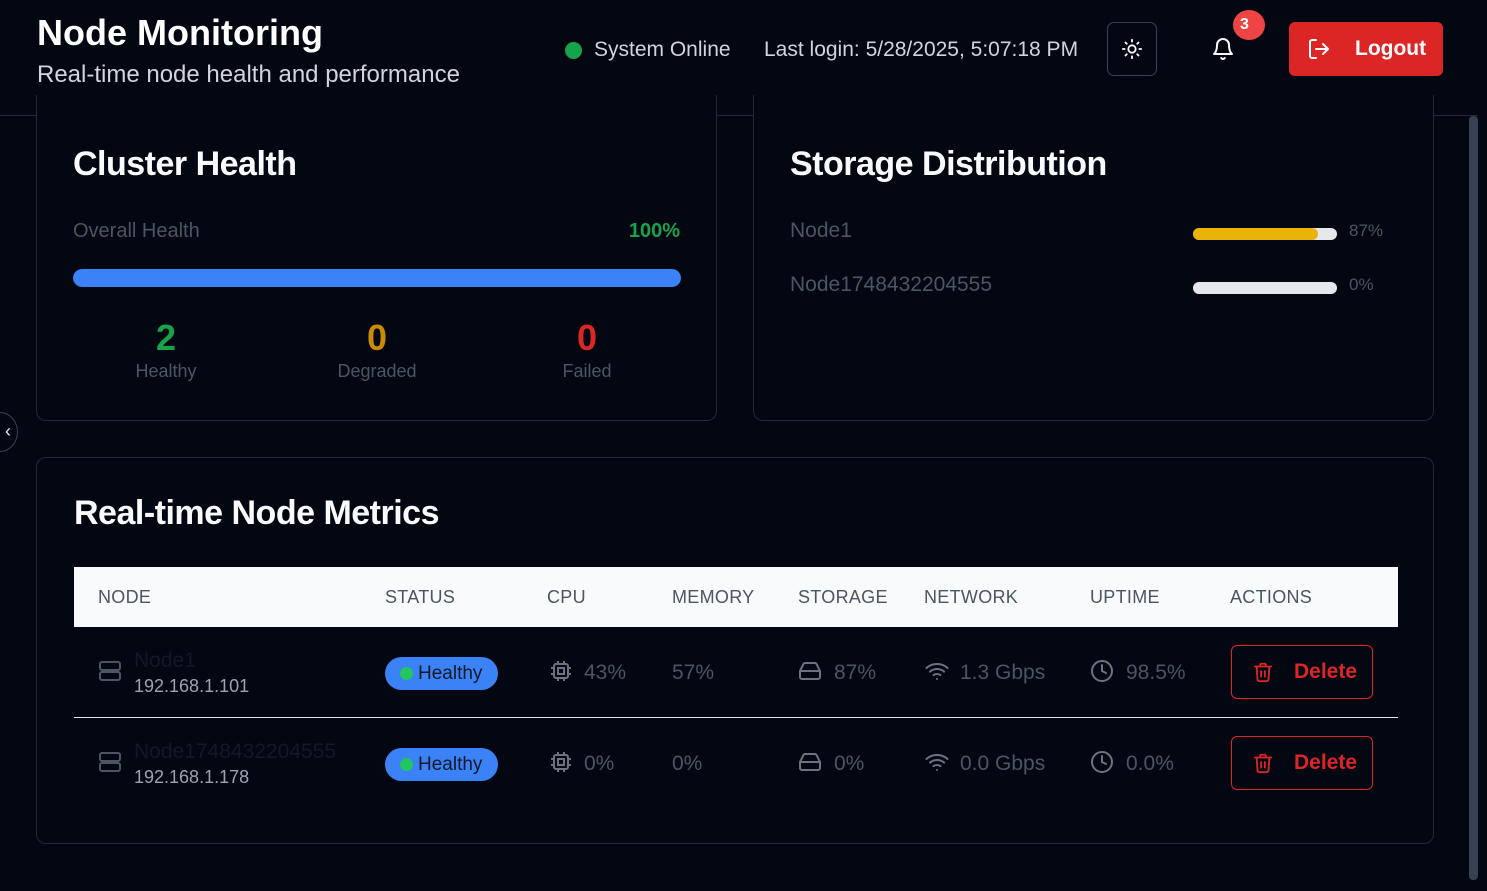 The image size is (1487, 891). I want to click on memory-value: 0%, so click(687, 763).